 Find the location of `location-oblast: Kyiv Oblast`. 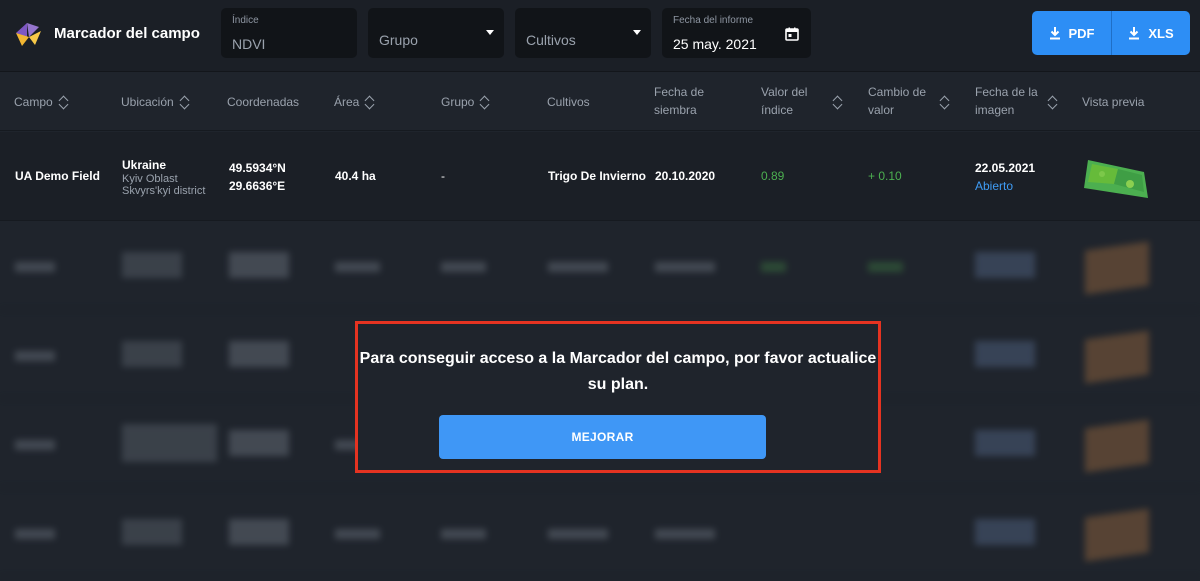

location-oblast: Kyiv Oblast is located at coordinates (150, 179).